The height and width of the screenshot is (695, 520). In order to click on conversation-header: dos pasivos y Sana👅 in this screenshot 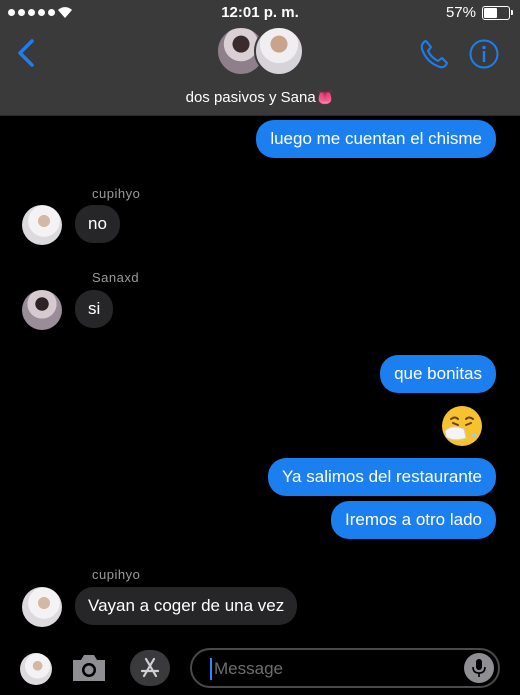, I will do `click(260, 71)`.